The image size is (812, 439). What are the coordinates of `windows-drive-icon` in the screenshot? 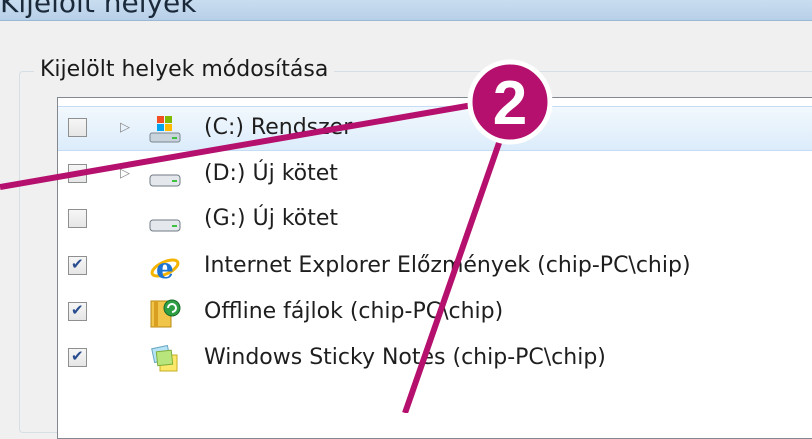 It's located at (165, 129).